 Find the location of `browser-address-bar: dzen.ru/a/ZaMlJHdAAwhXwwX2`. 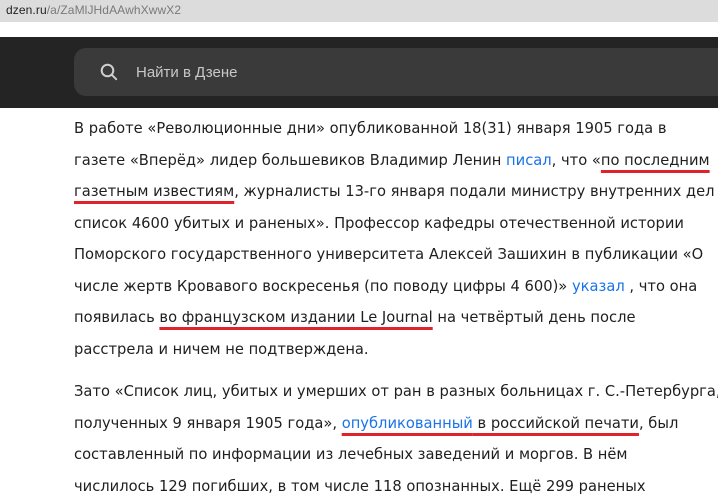

browser-address-bar: dzen.ru/a/ZaMlJHdAAwhXwwX2 is located at coordinates (359, 11).